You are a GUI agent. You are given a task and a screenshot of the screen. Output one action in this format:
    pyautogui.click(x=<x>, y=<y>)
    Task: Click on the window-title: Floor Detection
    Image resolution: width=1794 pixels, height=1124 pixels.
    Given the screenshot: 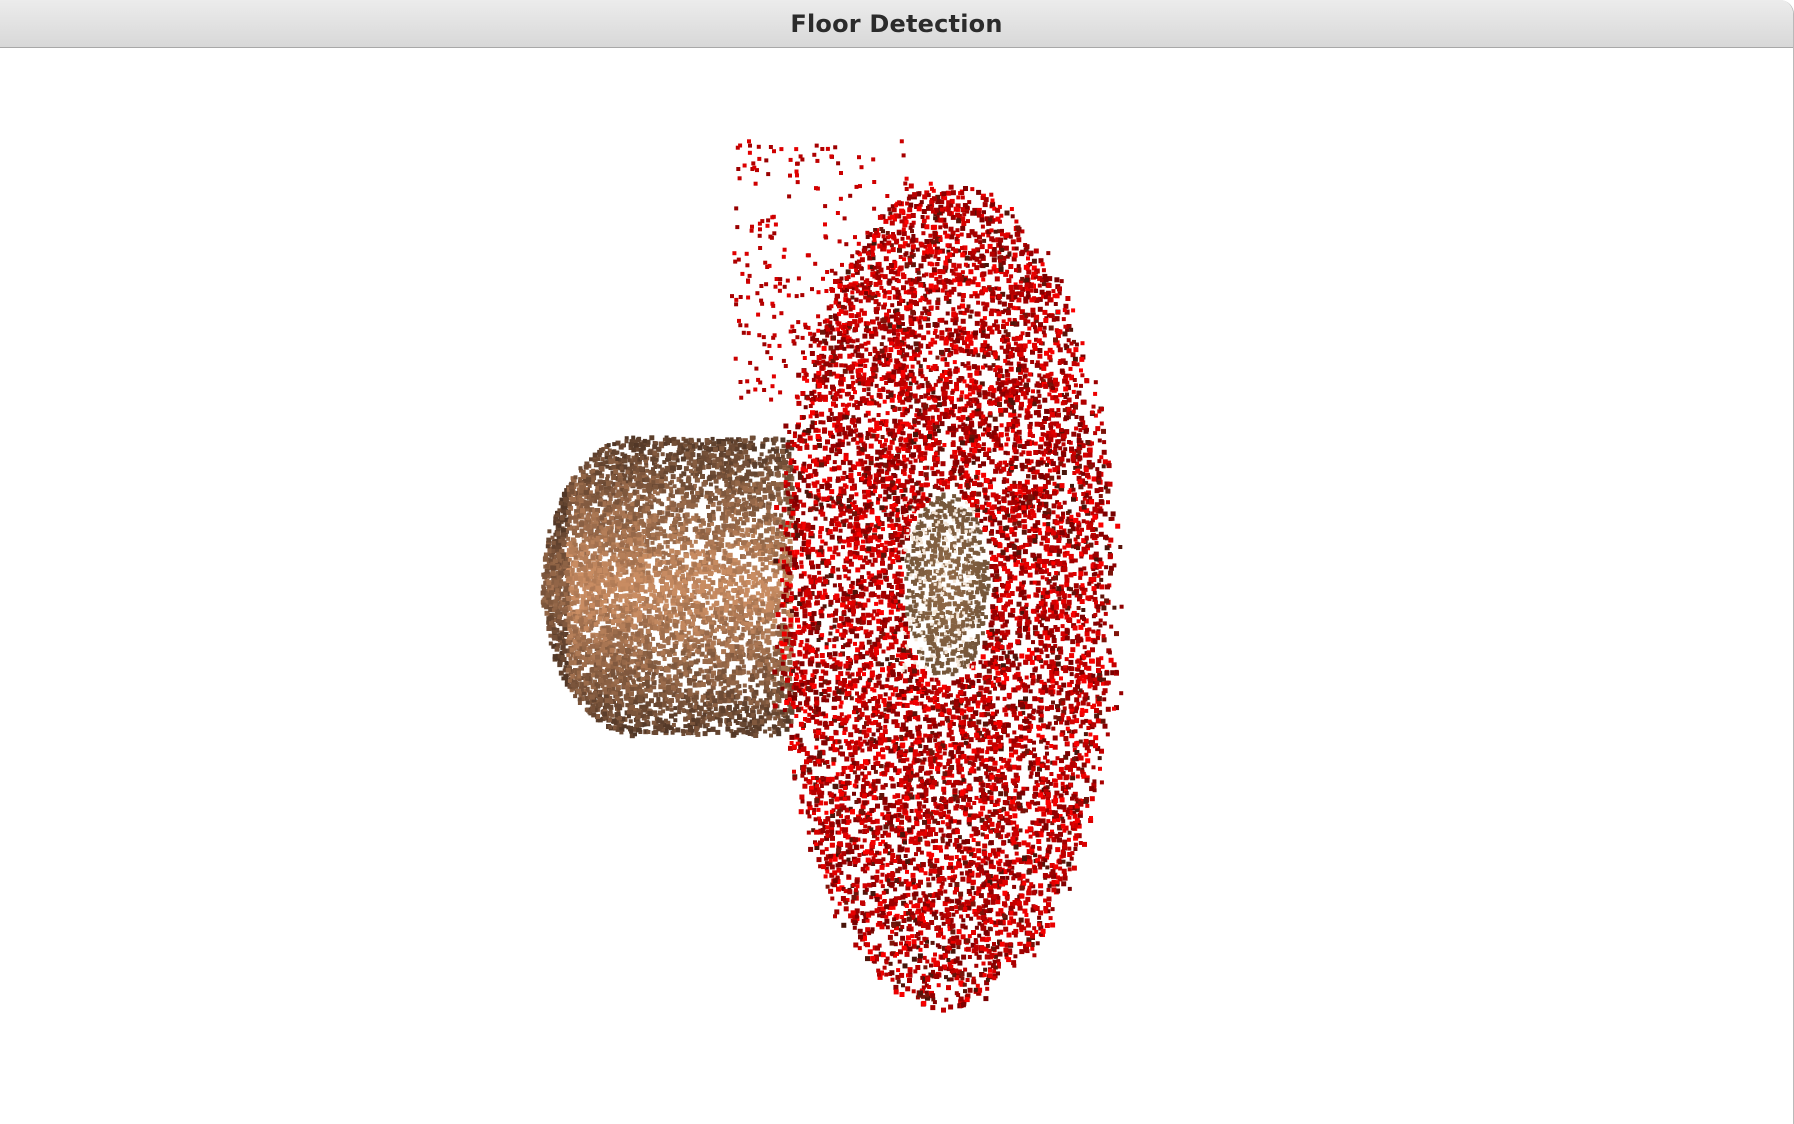 What is the action you would take?
    pyautogui.click(x=896, y=23)
    